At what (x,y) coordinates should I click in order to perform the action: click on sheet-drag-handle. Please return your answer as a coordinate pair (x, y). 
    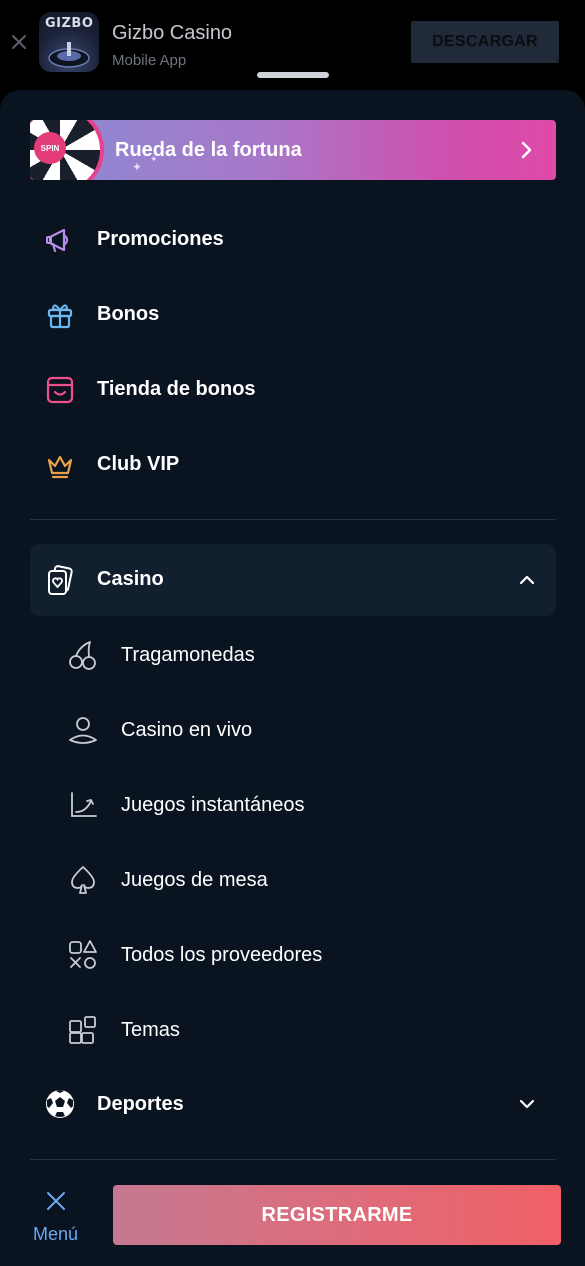
    Looking at the image, I should click on (293, 75).